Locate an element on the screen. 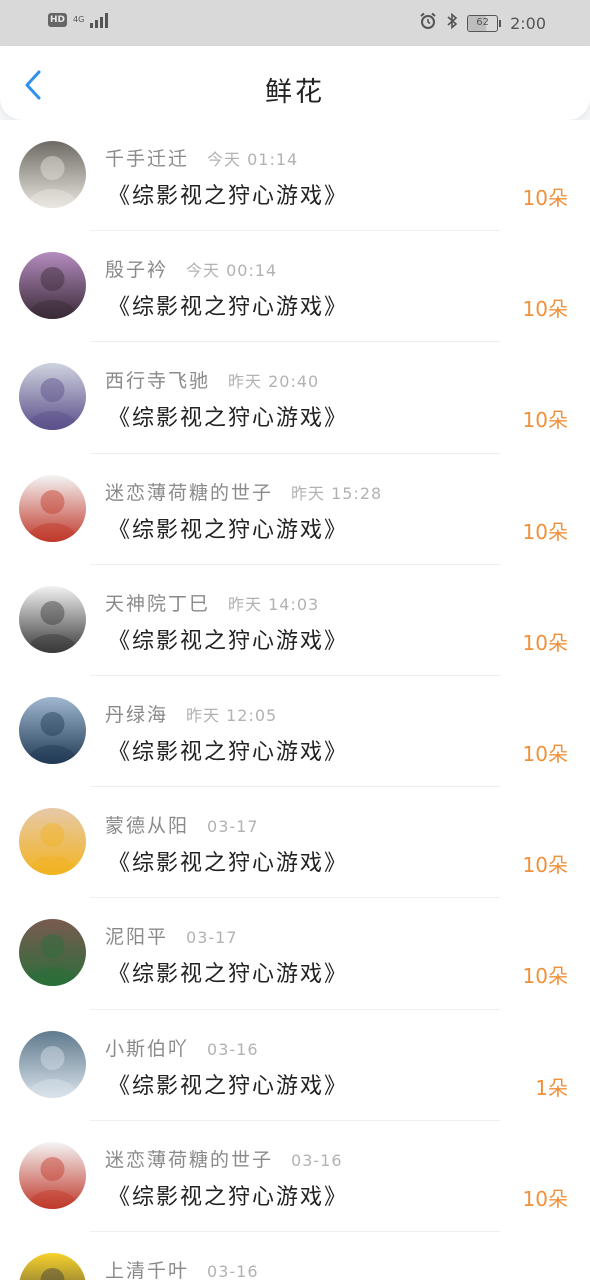 This screenshot has width=590, height=1280. record-meta: 蒙德从阳 03-17 is located at coordinates (182, 824).